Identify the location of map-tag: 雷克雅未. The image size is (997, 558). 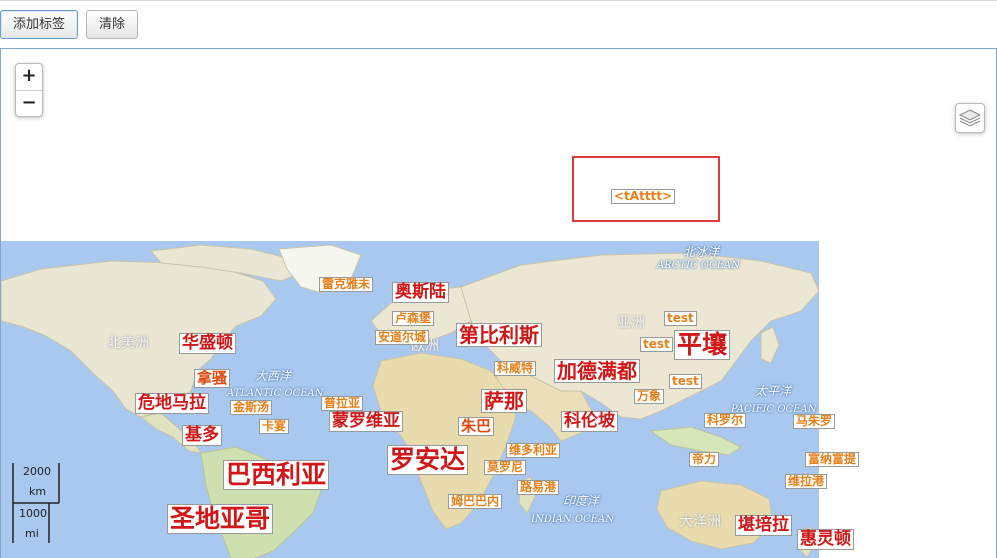
(346, 285).